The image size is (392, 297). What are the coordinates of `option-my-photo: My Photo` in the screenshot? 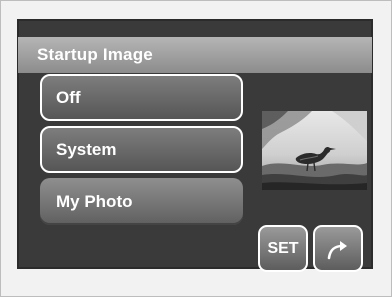 It's located at (141, 201).